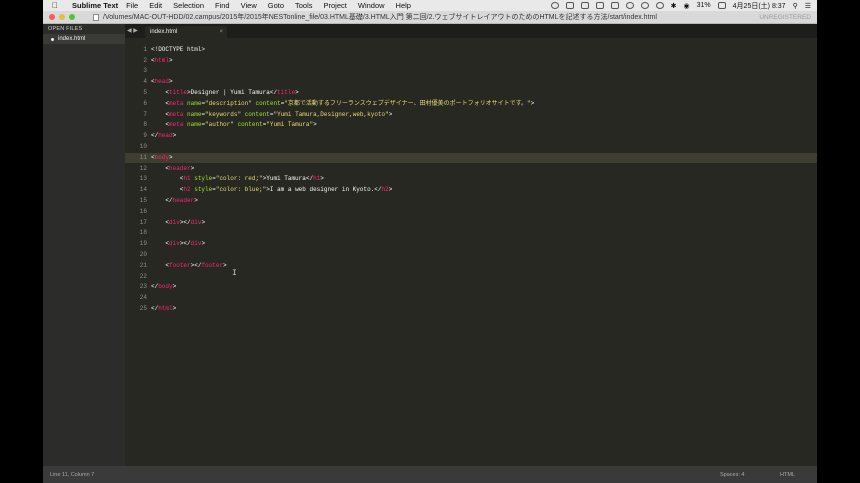 The image size is (860, 483). What do you see at coordinates (471, 31) in the screenshot?
I see `tab-bar: ◀ ▶ index.html ×` at bounding box center [471, 31].